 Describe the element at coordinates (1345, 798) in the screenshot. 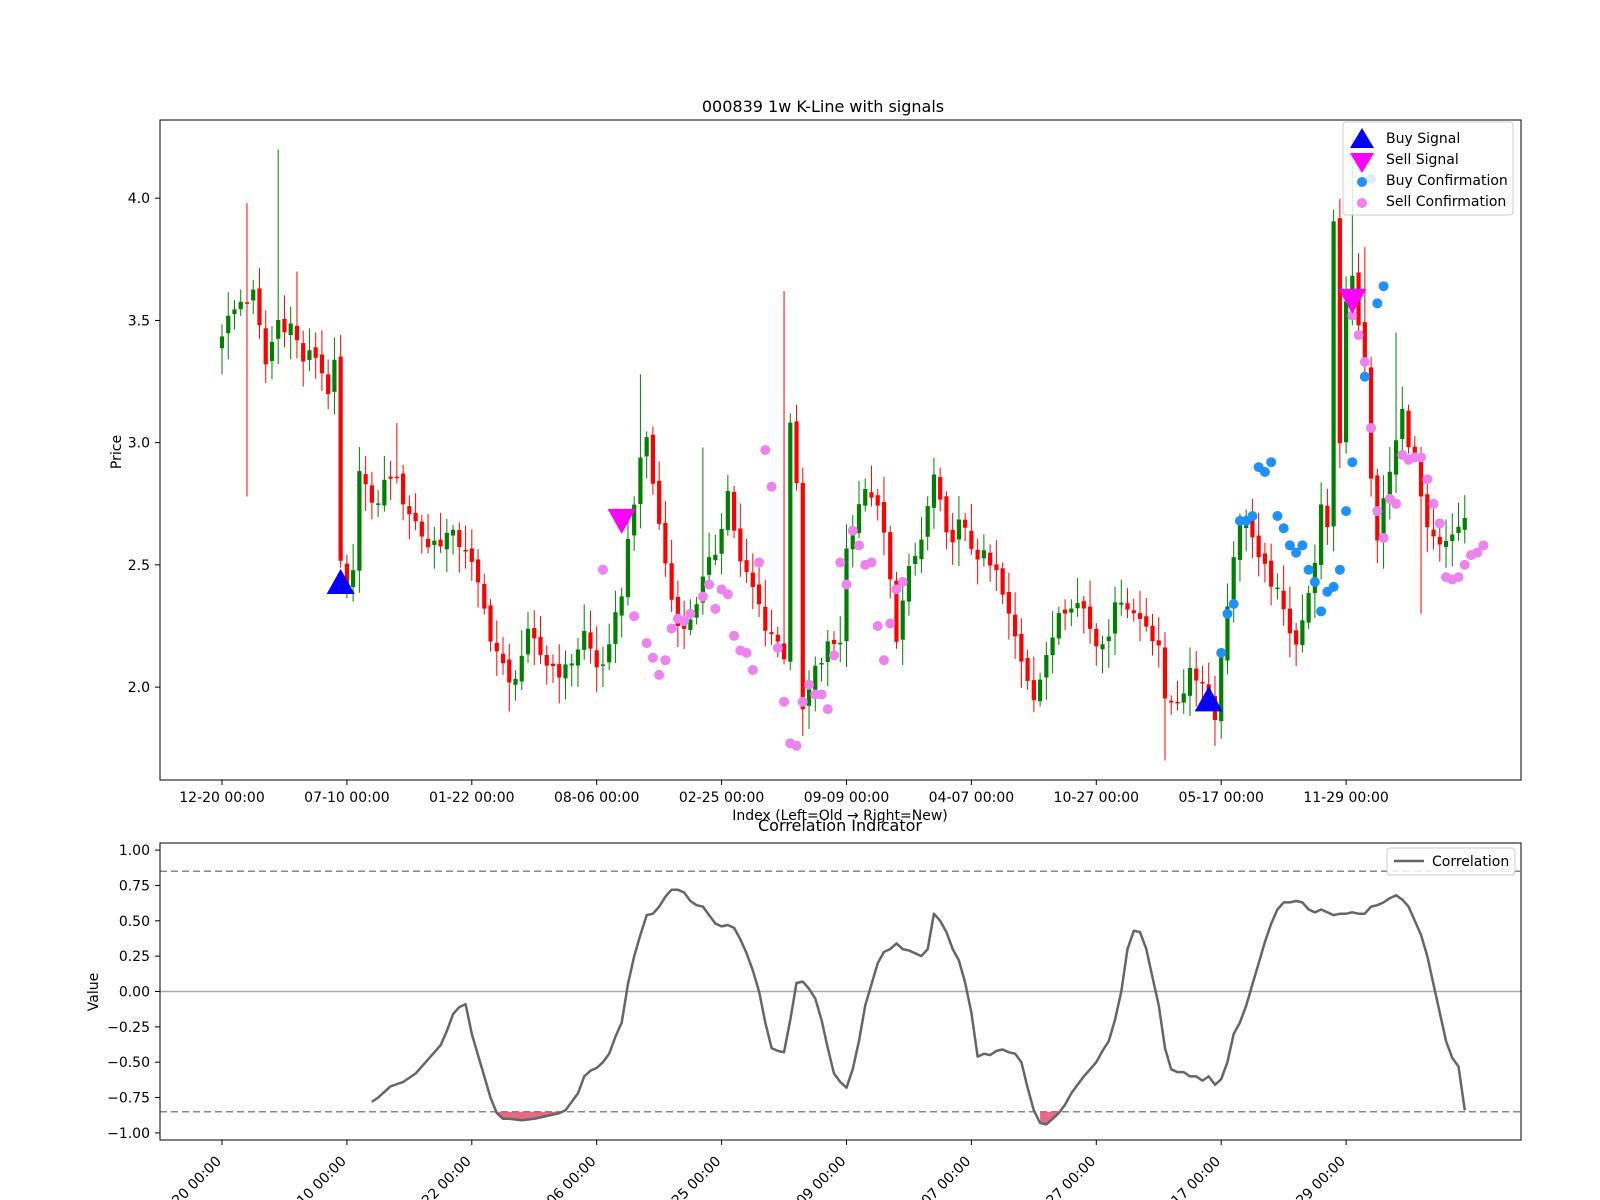

I see `kline-x-tick-label: 11-29 00:00` at that location.